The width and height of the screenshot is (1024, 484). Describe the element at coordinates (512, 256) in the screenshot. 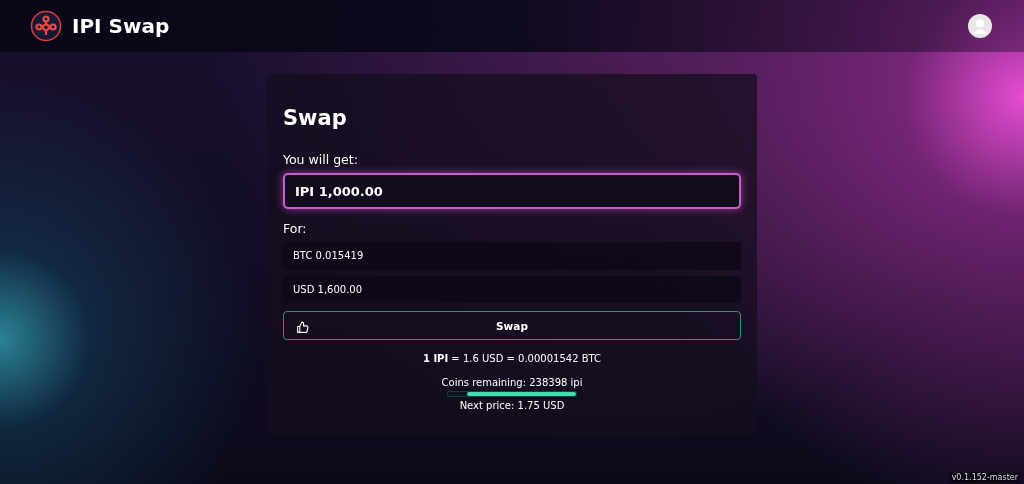

I see `value-field: BTC 0.015419` at that location.